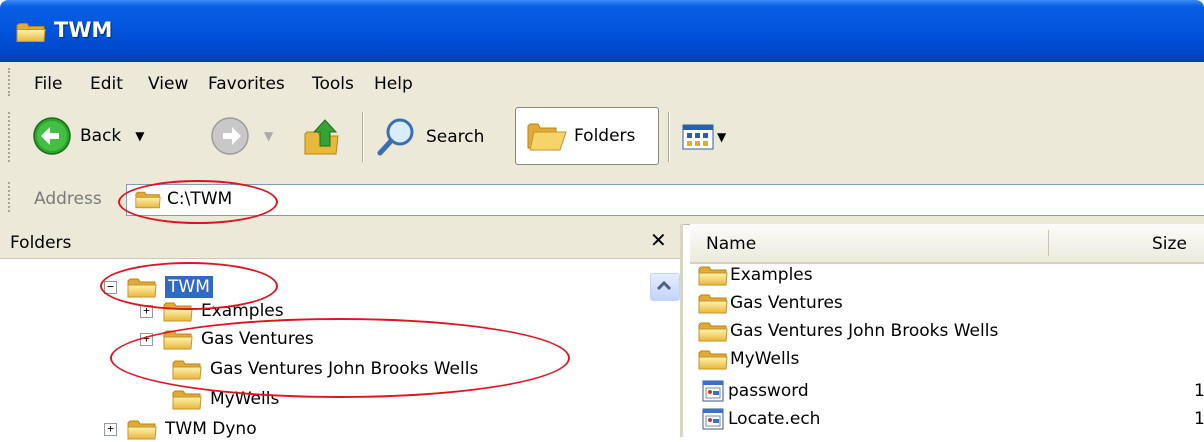 The height and width of the screenshot is (442, 1204). Describe the element at coordinates (658, 240) in the screenshot. I see `close-icon: ✕` at that location.